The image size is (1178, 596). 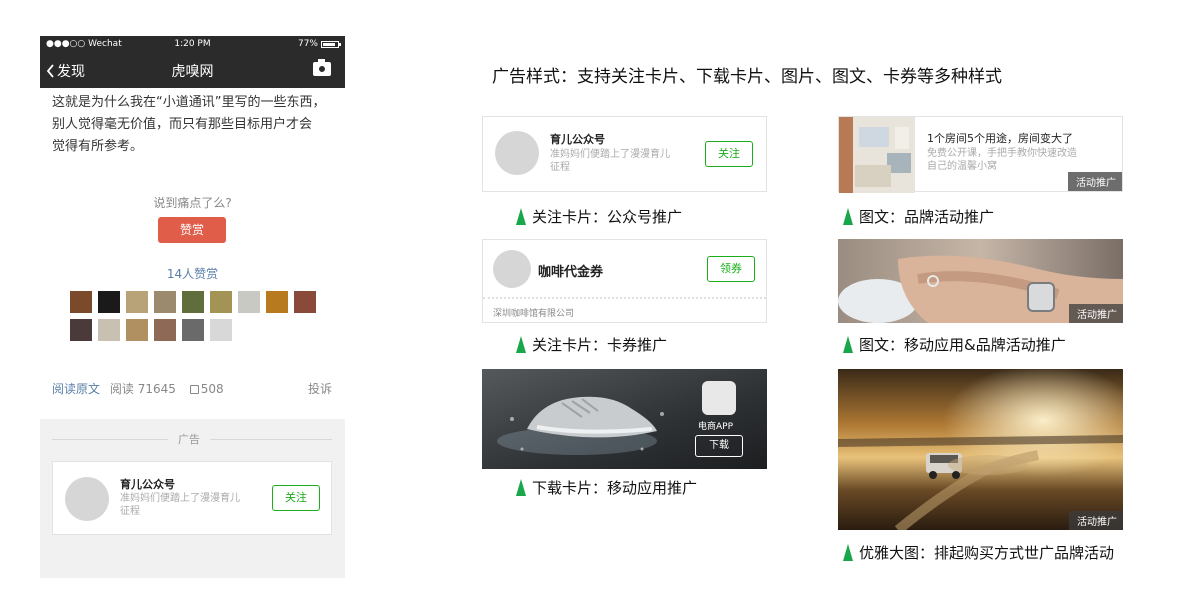 I want to click on thumbs-up-icon, so click(x=194, y=389).